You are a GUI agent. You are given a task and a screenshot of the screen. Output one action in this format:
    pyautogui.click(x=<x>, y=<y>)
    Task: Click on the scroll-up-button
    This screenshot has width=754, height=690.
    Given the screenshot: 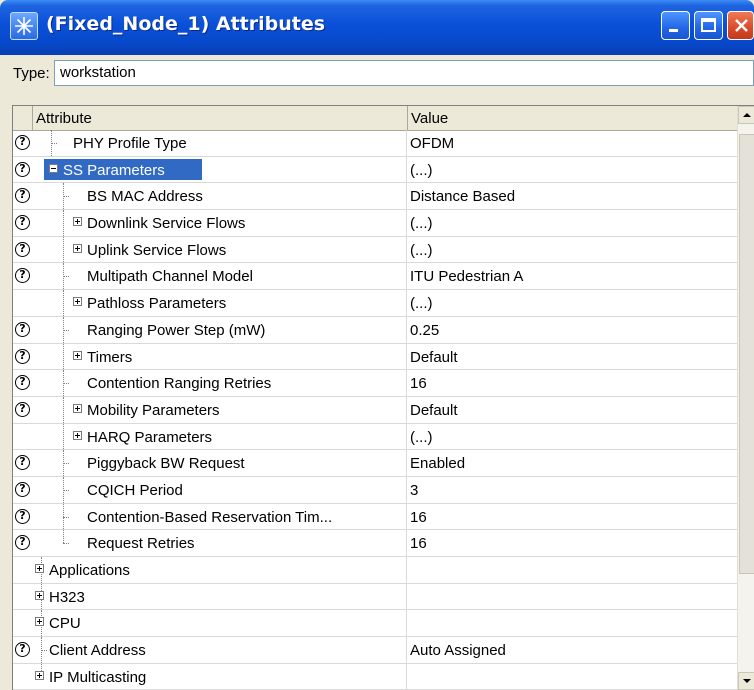 What is the action you would take?
    pyautogui.click(x=746, y=115)
    